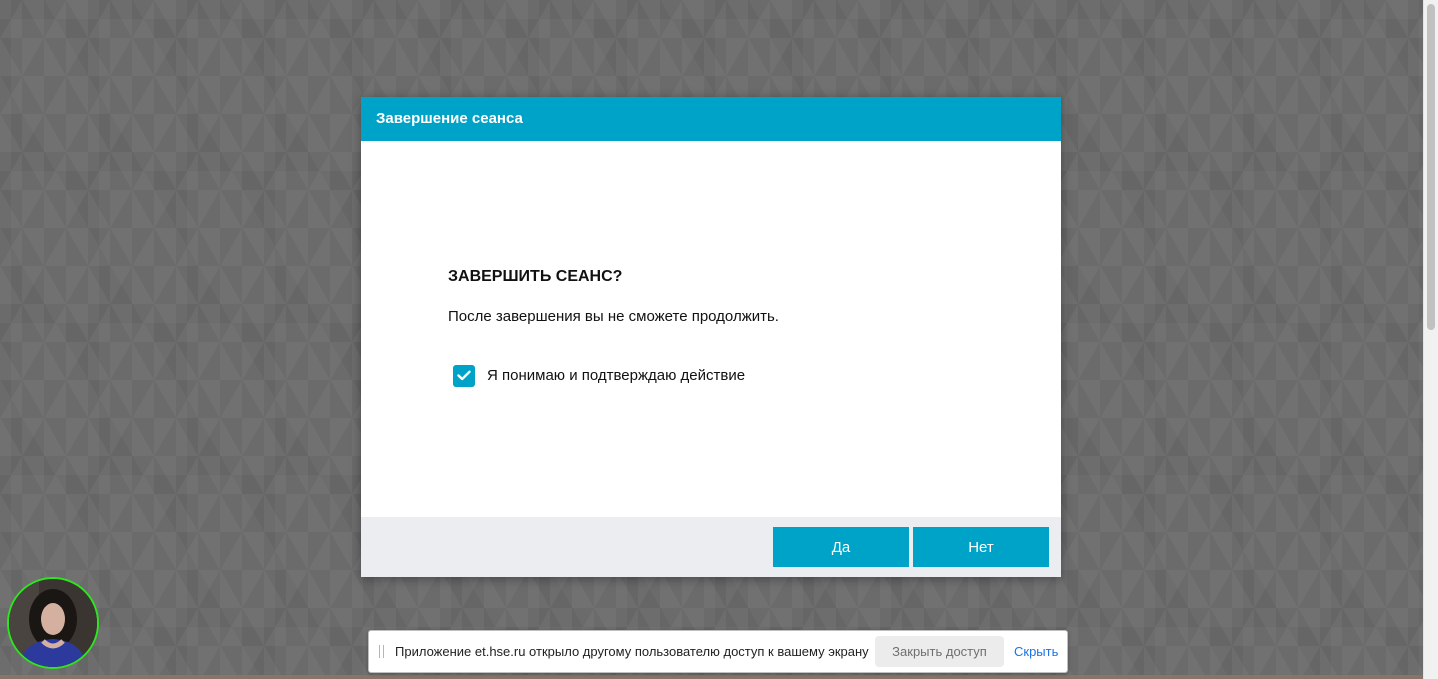  I want to click on dialog-title: Завершение сеанса, so click(711, 119).